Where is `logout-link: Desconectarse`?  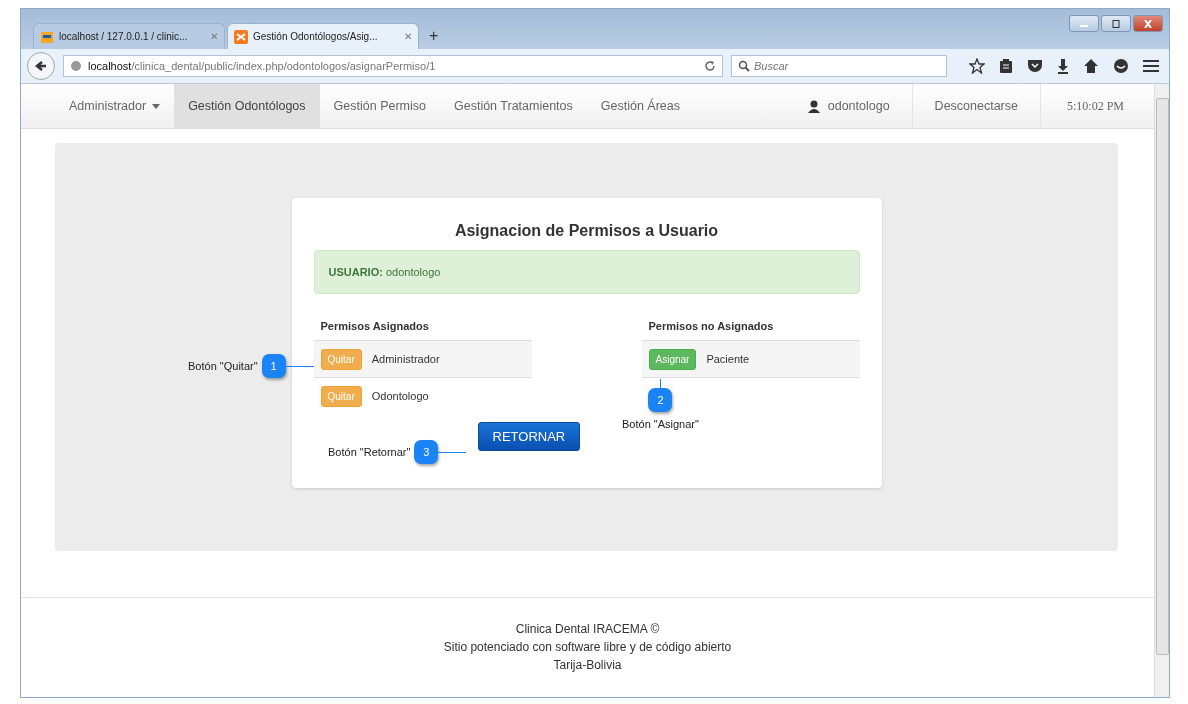 logout-link: Desconectarse is located at coordinates (976, 106).